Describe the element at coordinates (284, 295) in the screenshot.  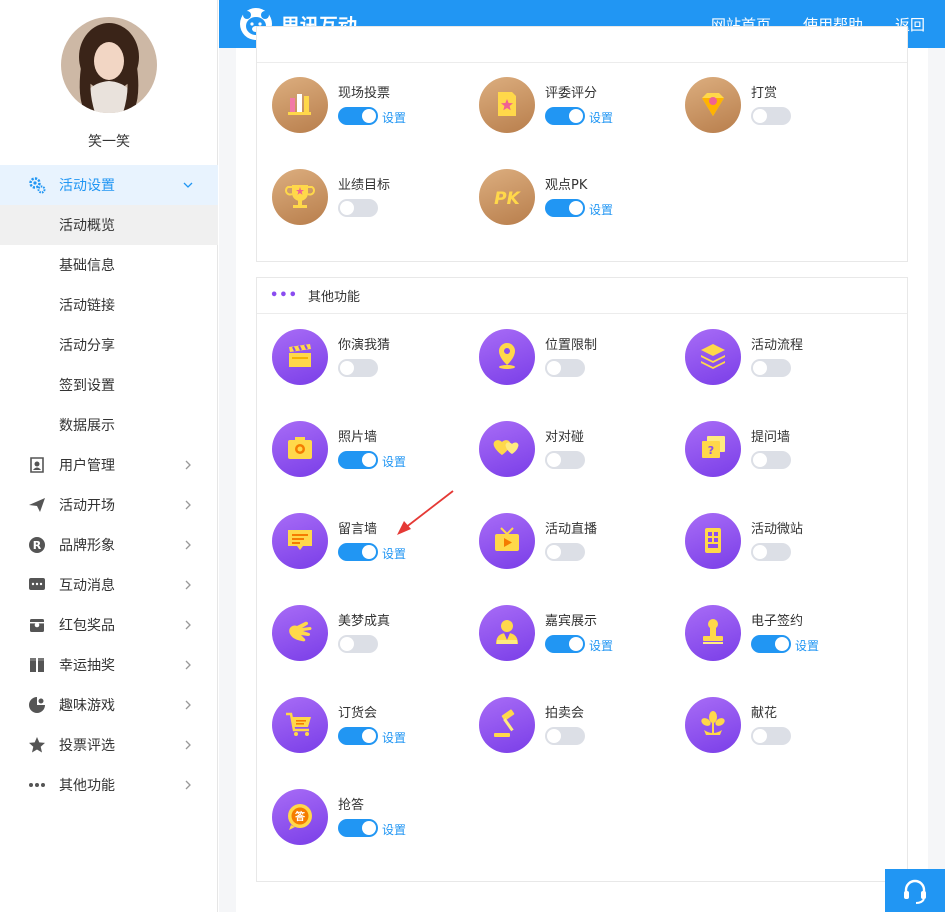
I see `dots-icon: •••` at that location.